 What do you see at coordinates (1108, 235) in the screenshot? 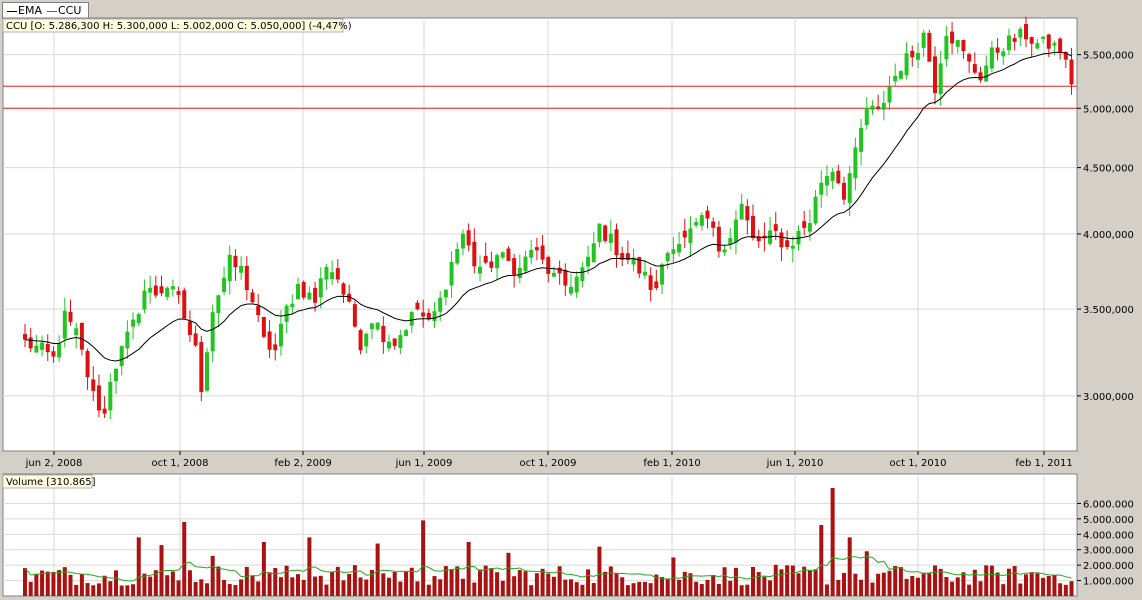
I see `price-tick-label: 4.000,000` at bounding box center [1108, 235].